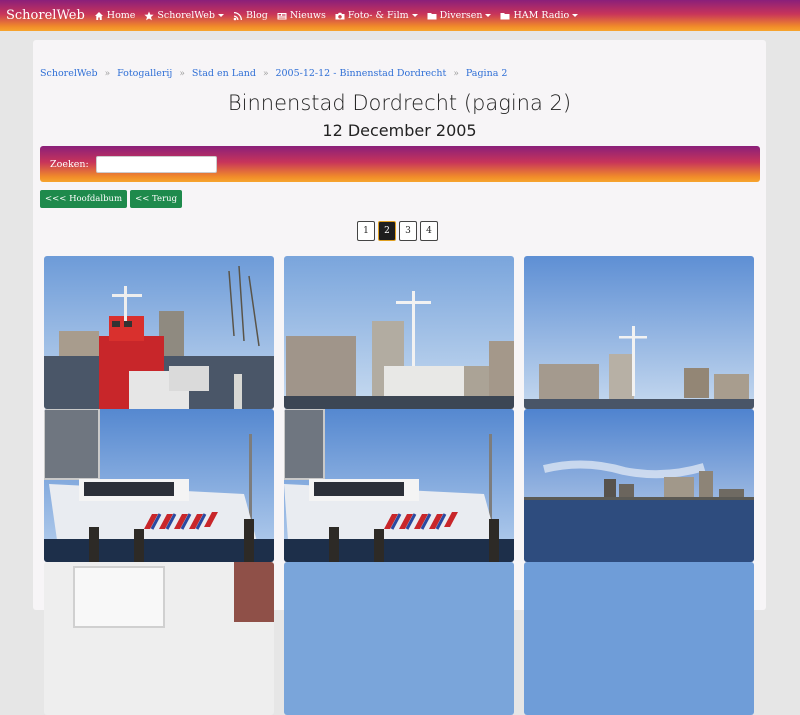  Describe the element at coordinates (98, 15) in the screenshot. I see `home-icon` at that location.